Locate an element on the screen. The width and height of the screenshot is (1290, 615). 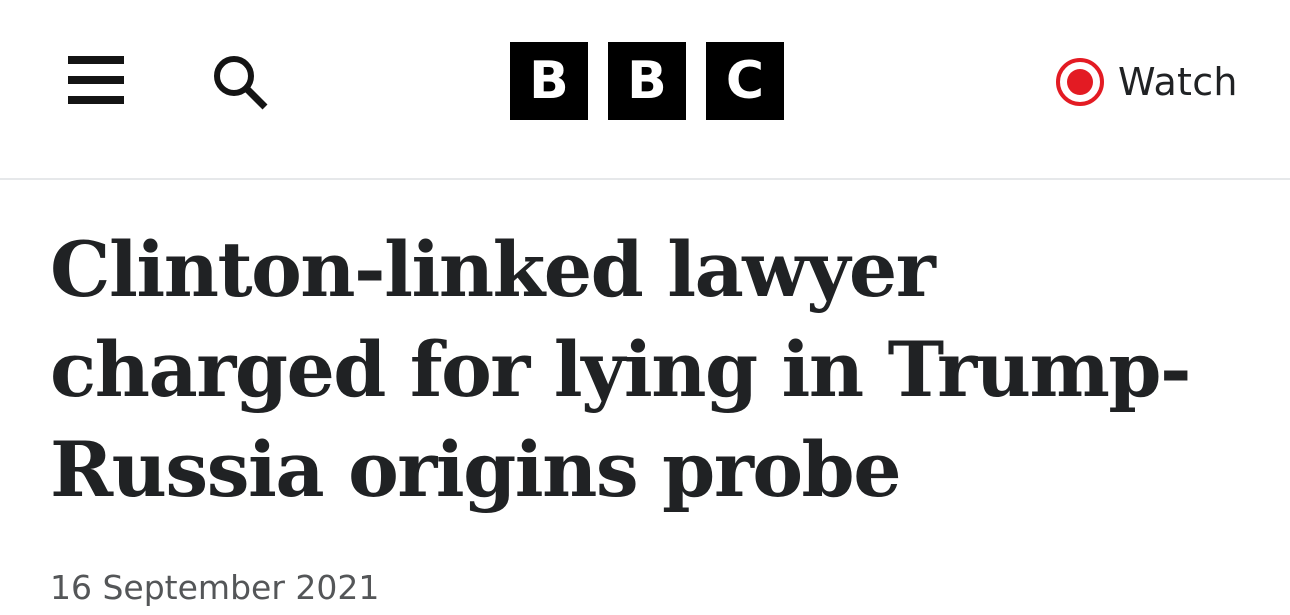
menu-button is located at coordinates (96, 80).